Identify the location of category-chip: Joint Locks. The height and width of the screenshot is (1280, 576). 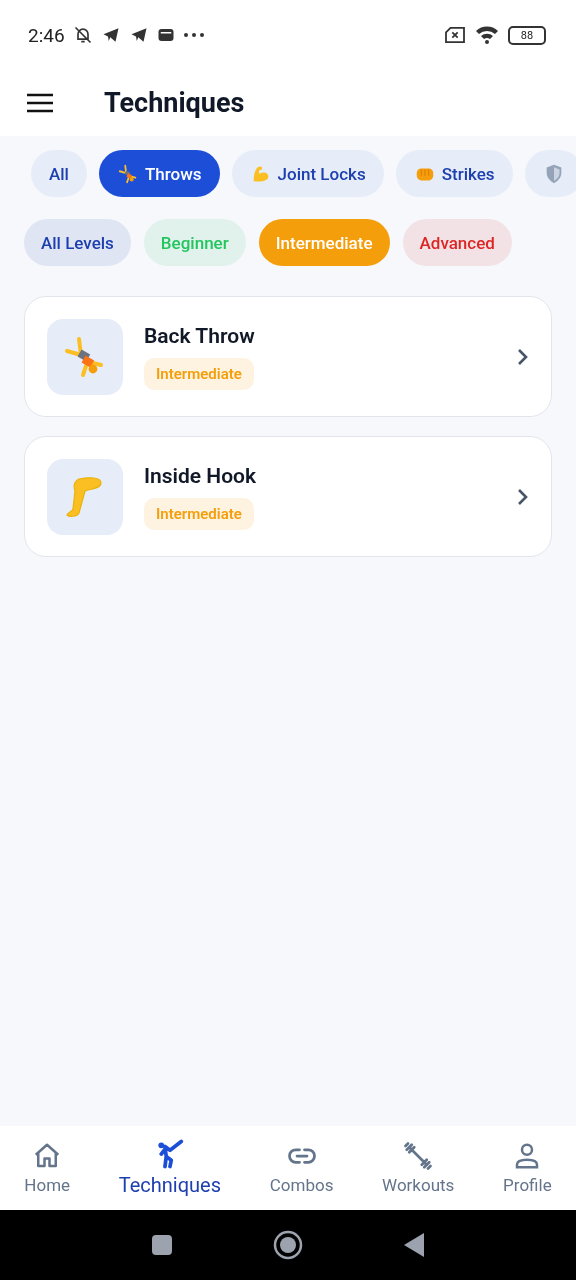
(307, 173).